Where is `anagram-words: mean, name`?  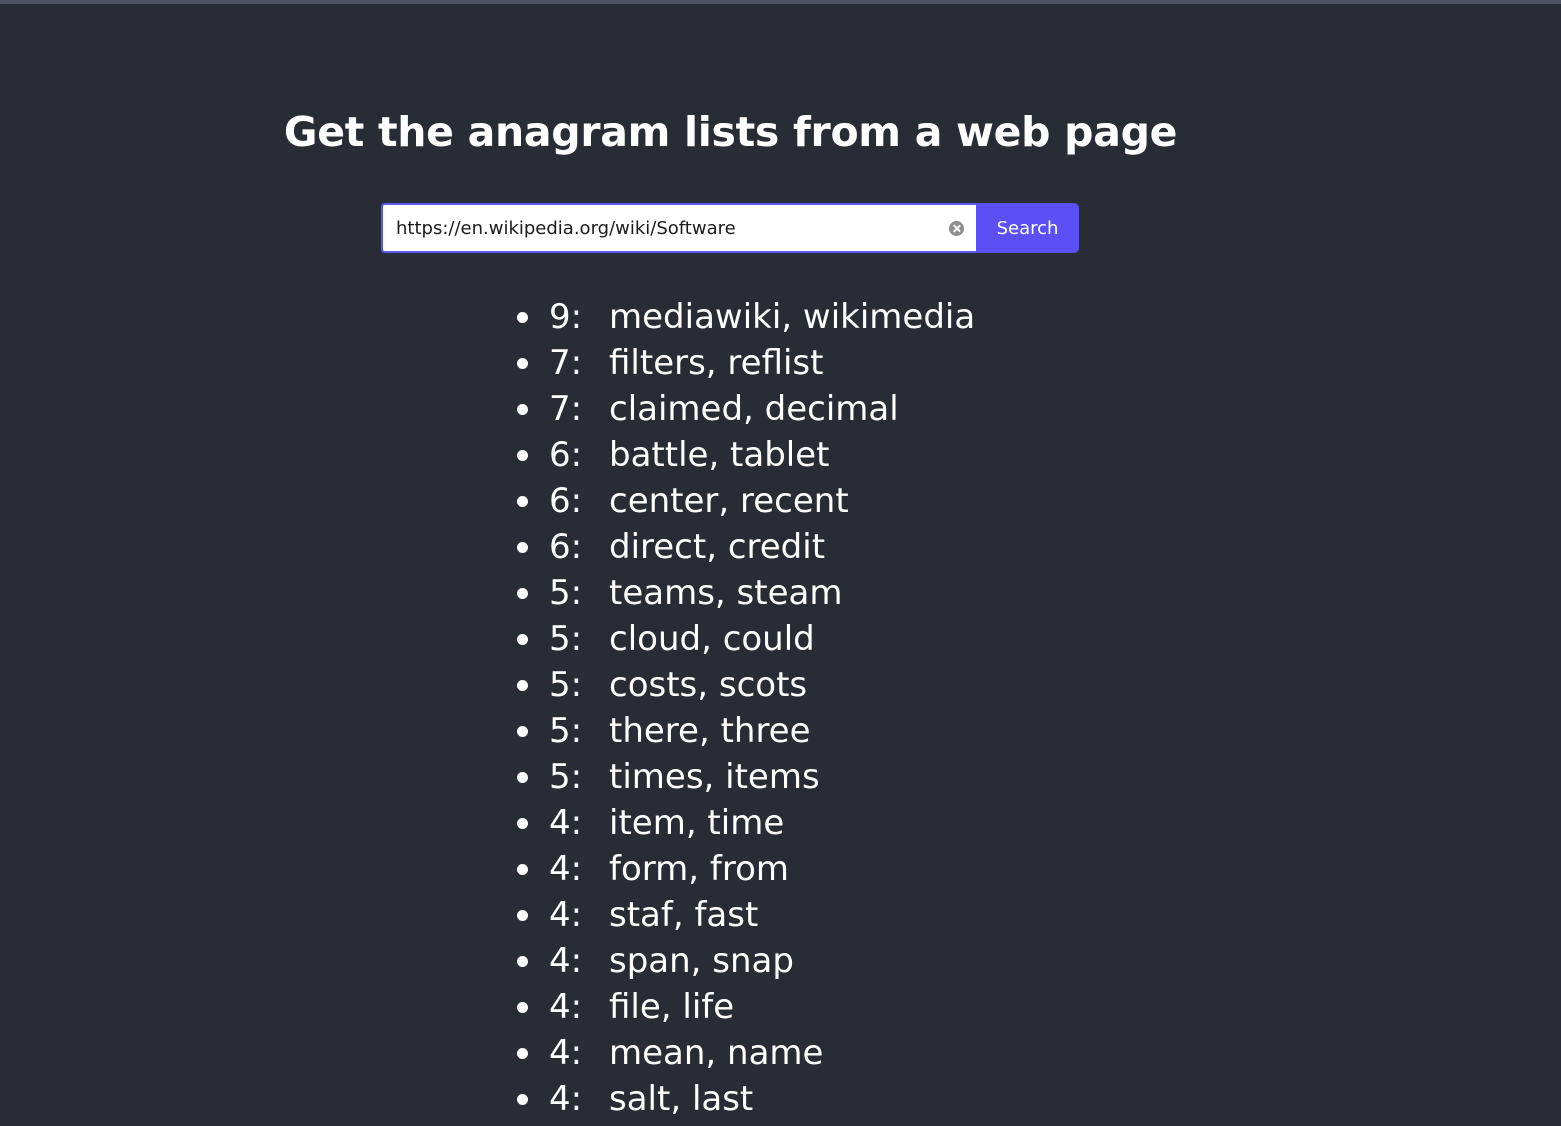
anagram-words: mean, name is located at coordinates (716, 1053).